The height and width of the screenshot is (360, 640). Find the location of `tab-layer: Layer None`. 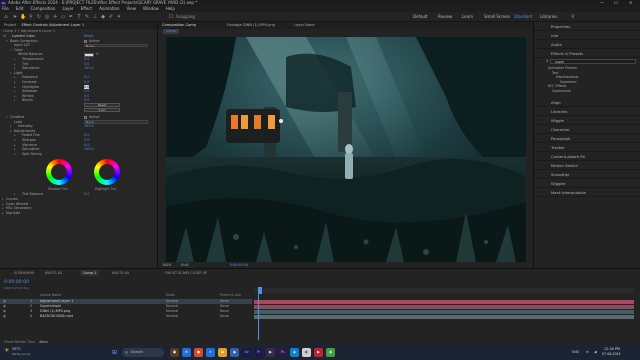

tab-layer: Layer None is located at coordinates (304, 25).